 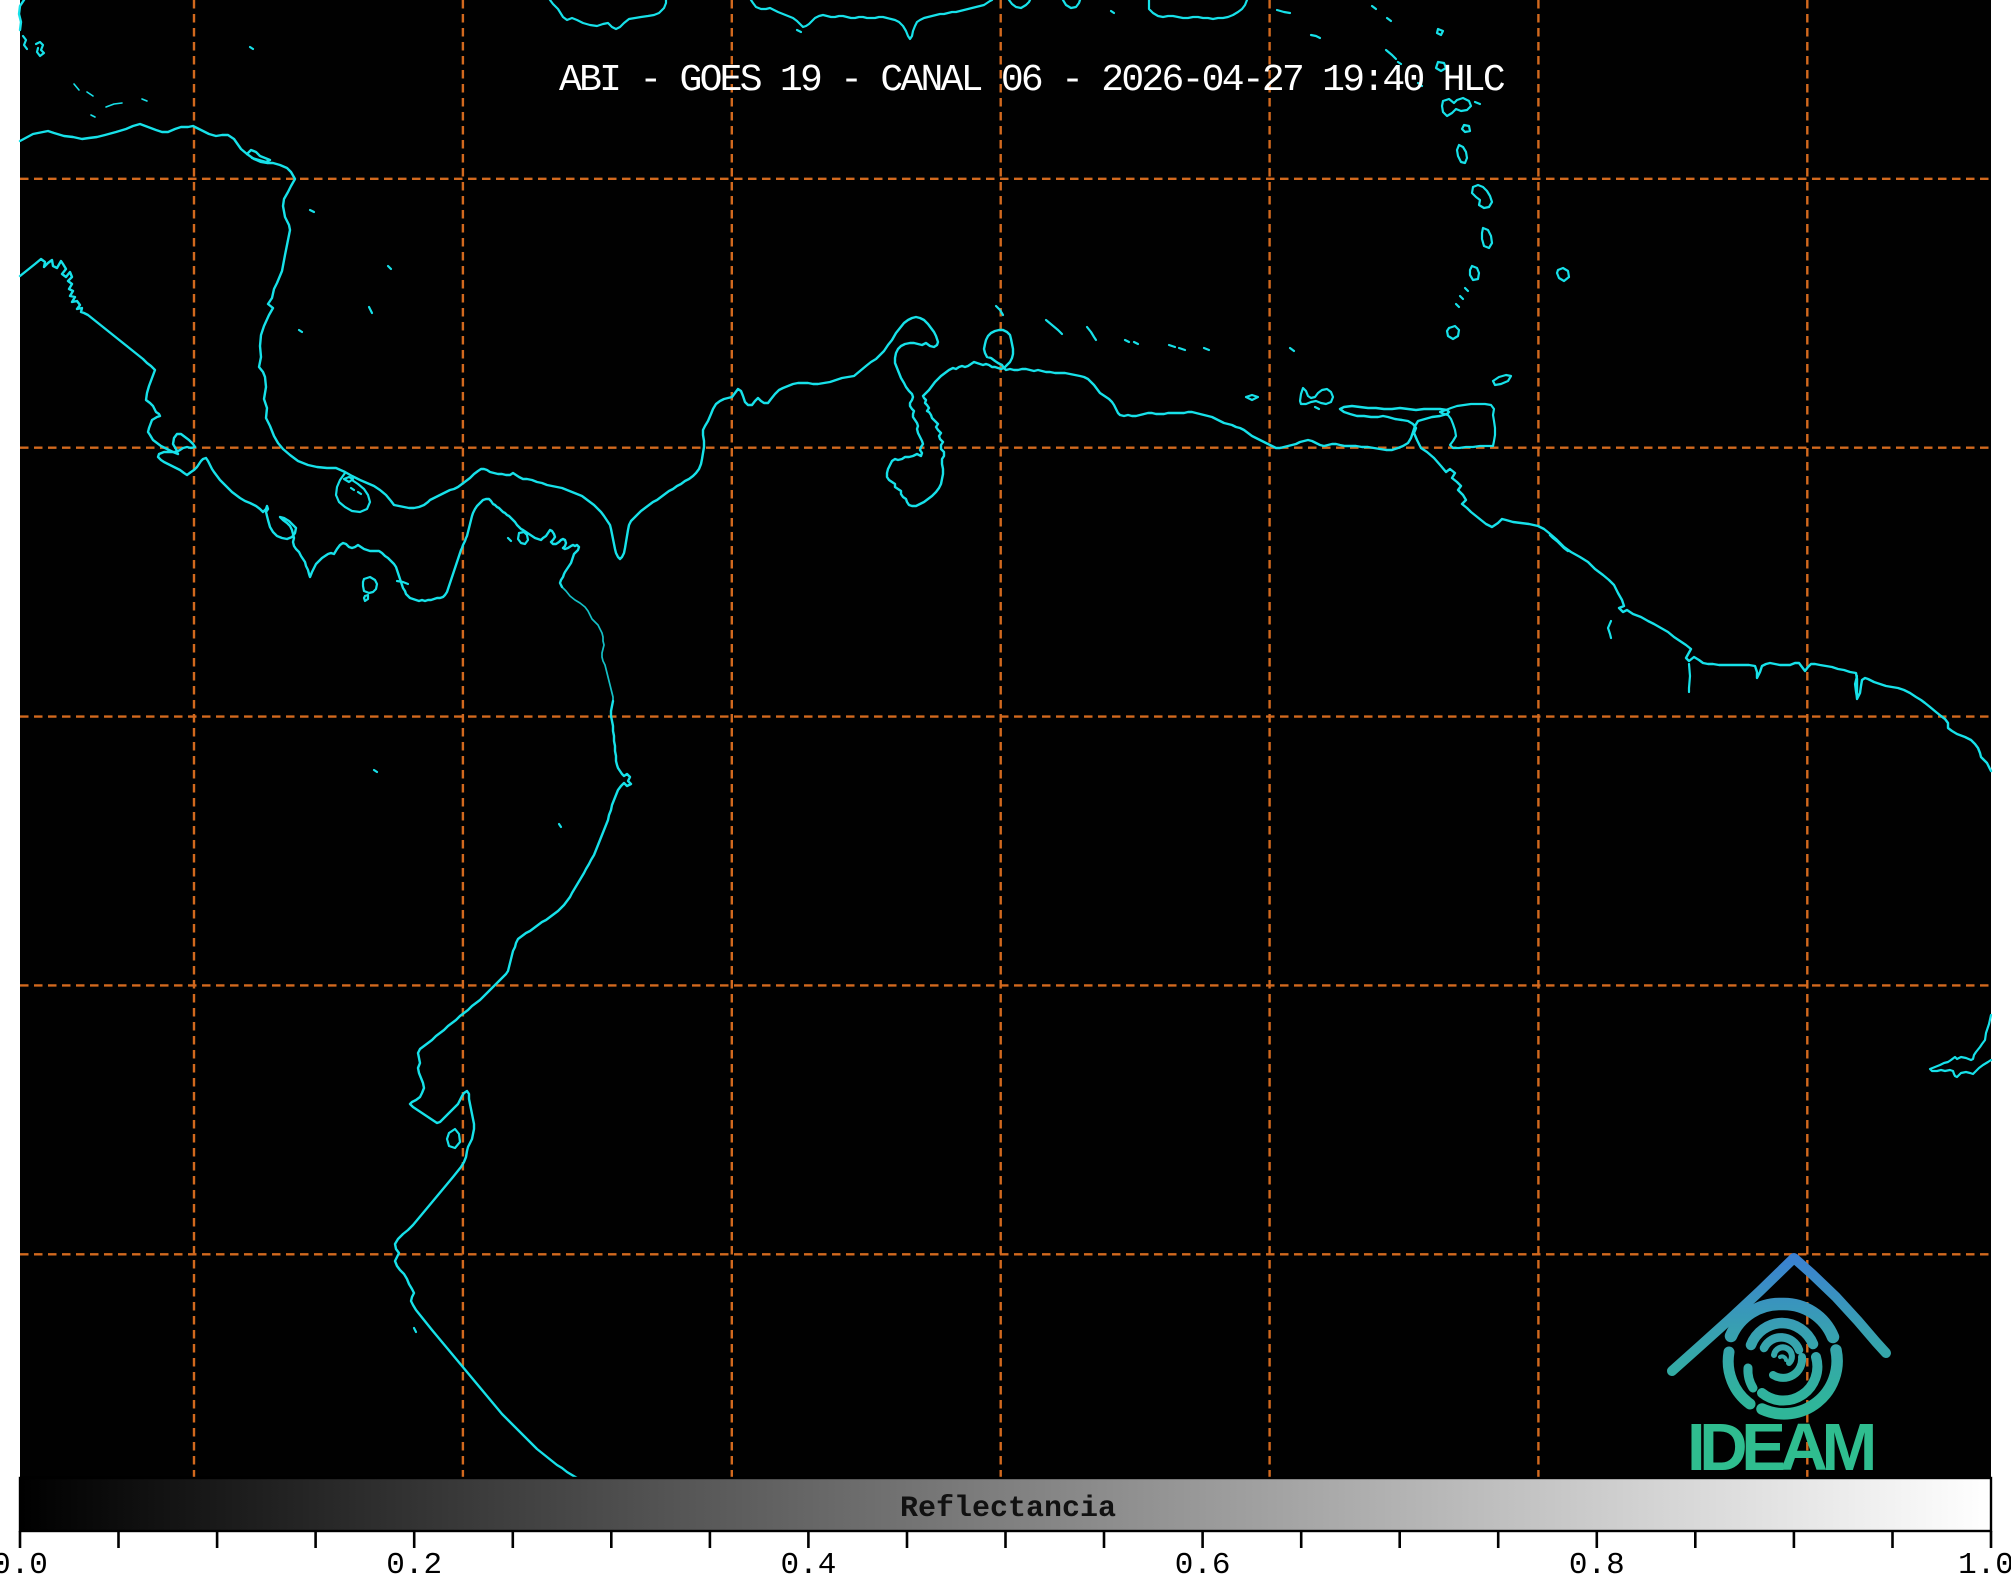 I want to click on svg-text: 1.0, so click(x=1984, y=1562).